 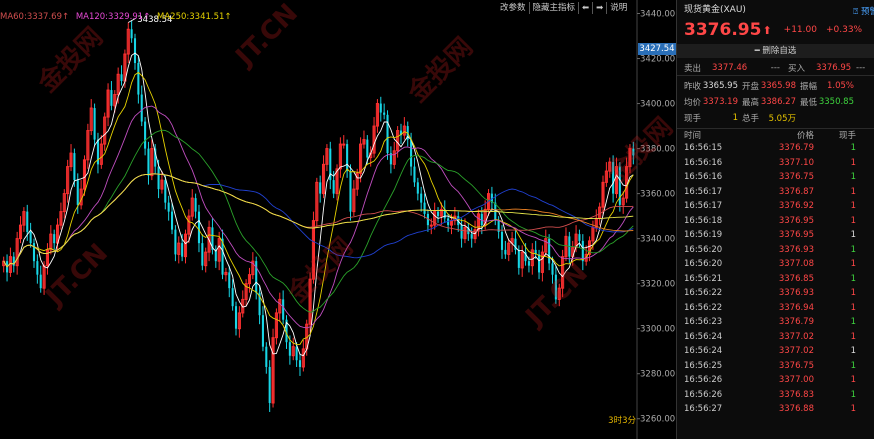 I want to click on tick-row: 16:56:26 3376.83 1, so click(x=775, y=395).